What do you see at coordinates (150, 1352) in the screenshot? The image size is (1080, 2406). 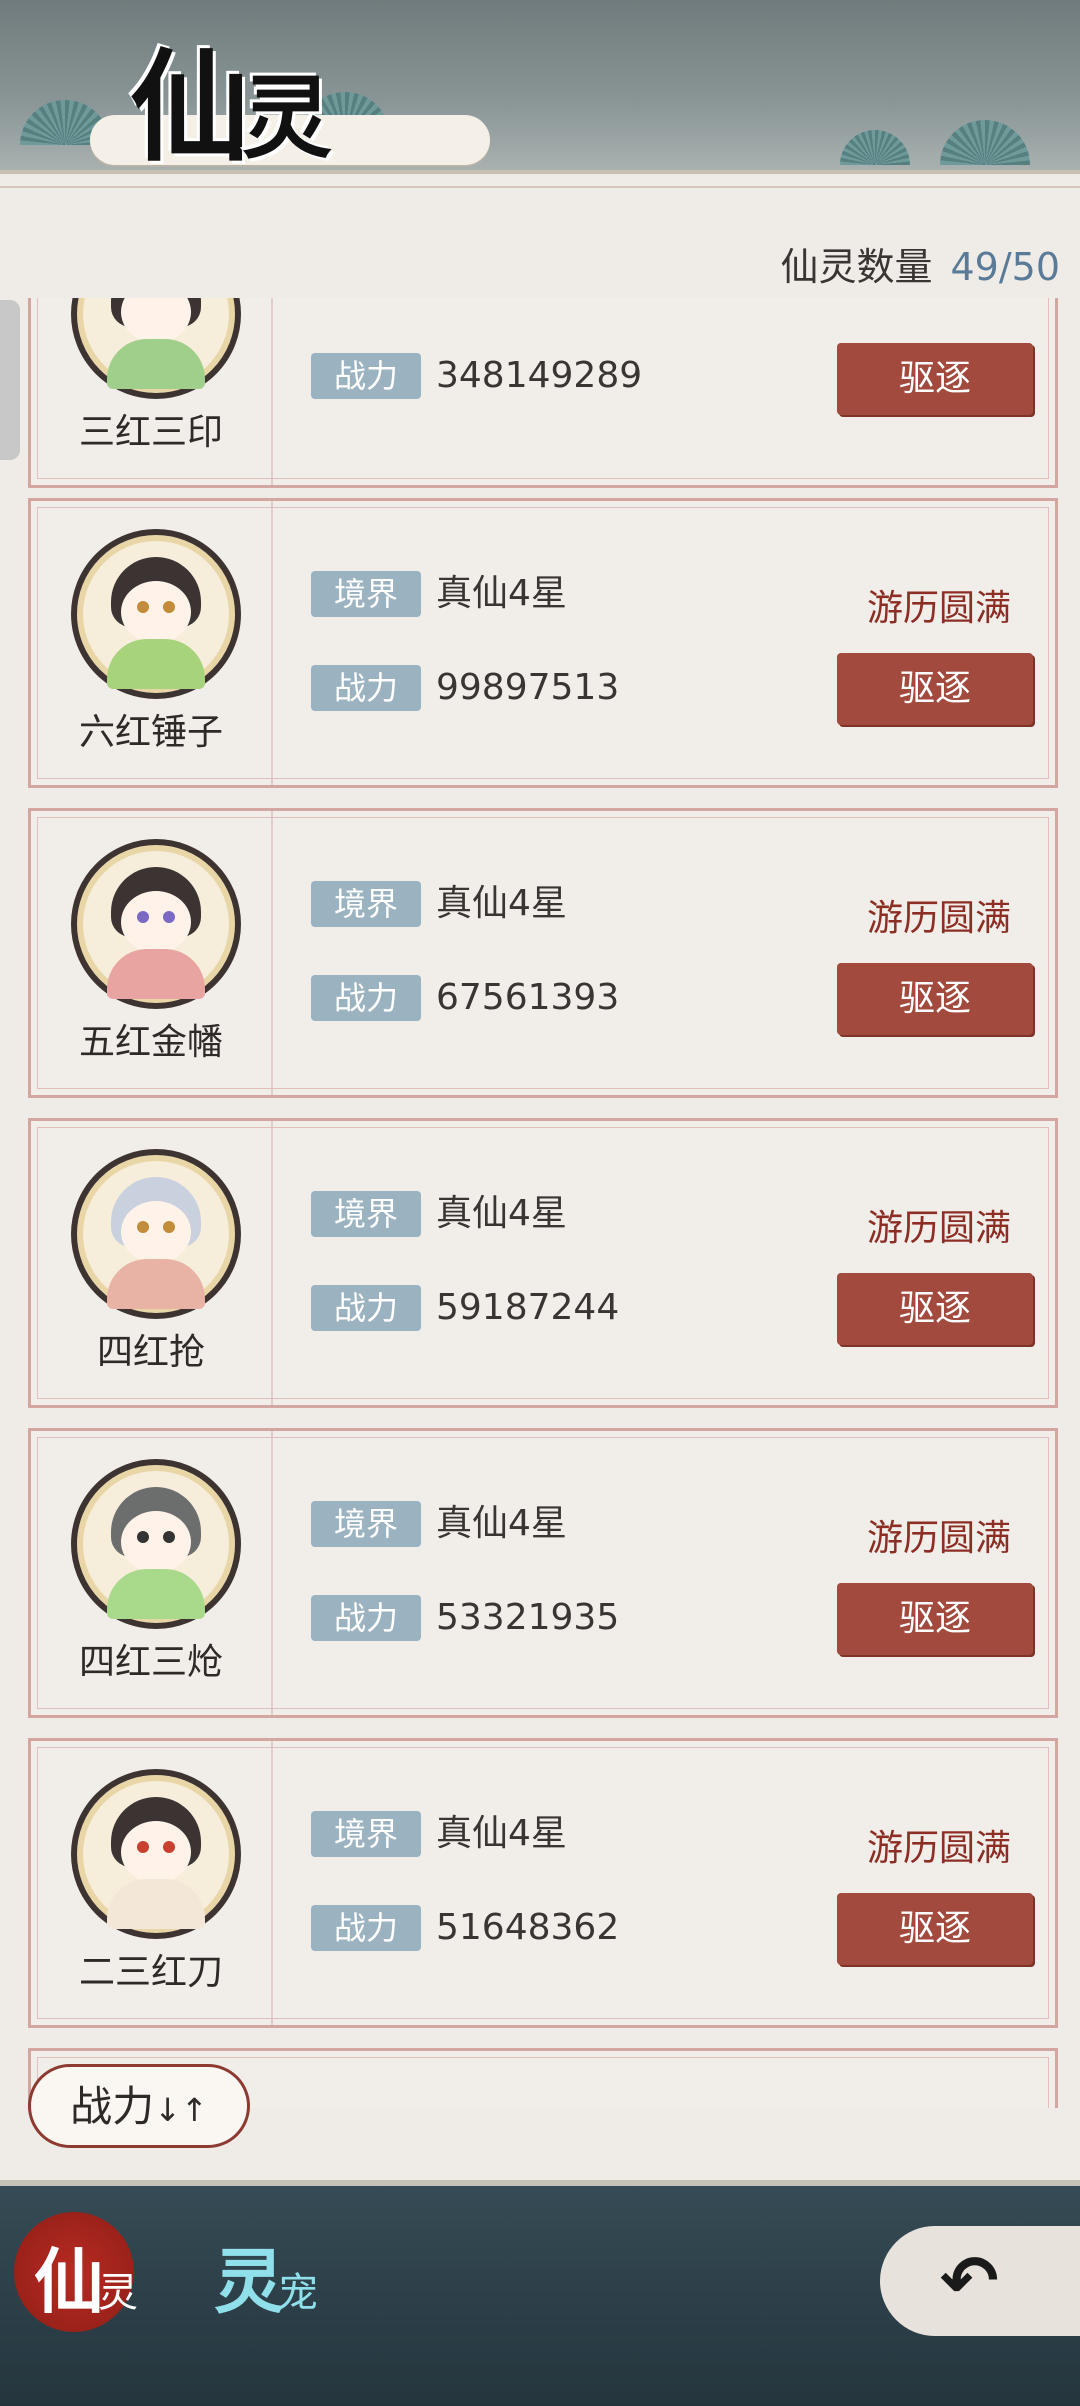 I see `spirit-name: 四红抢` at bounding box center [150, 1352].